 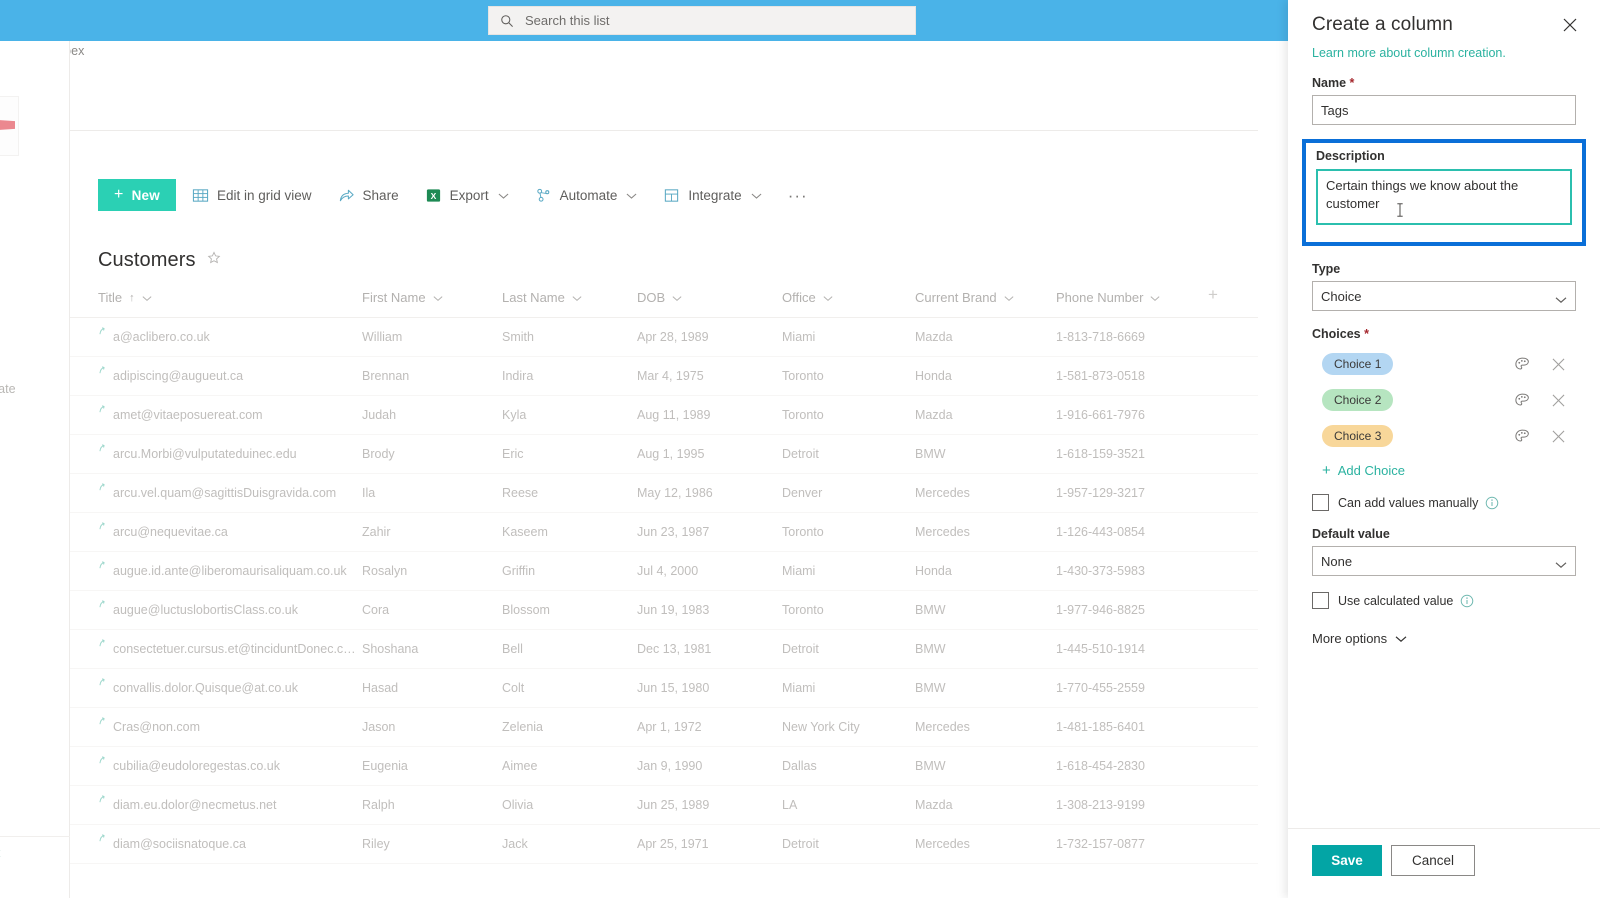 I want to click on nav-item-truncated-top: mplate, so click(x=8, y=389).